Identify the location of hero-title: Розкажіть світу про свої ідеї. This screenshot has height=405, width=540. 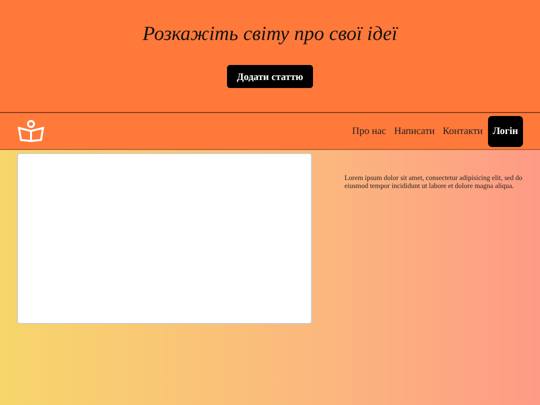
(270, 34).